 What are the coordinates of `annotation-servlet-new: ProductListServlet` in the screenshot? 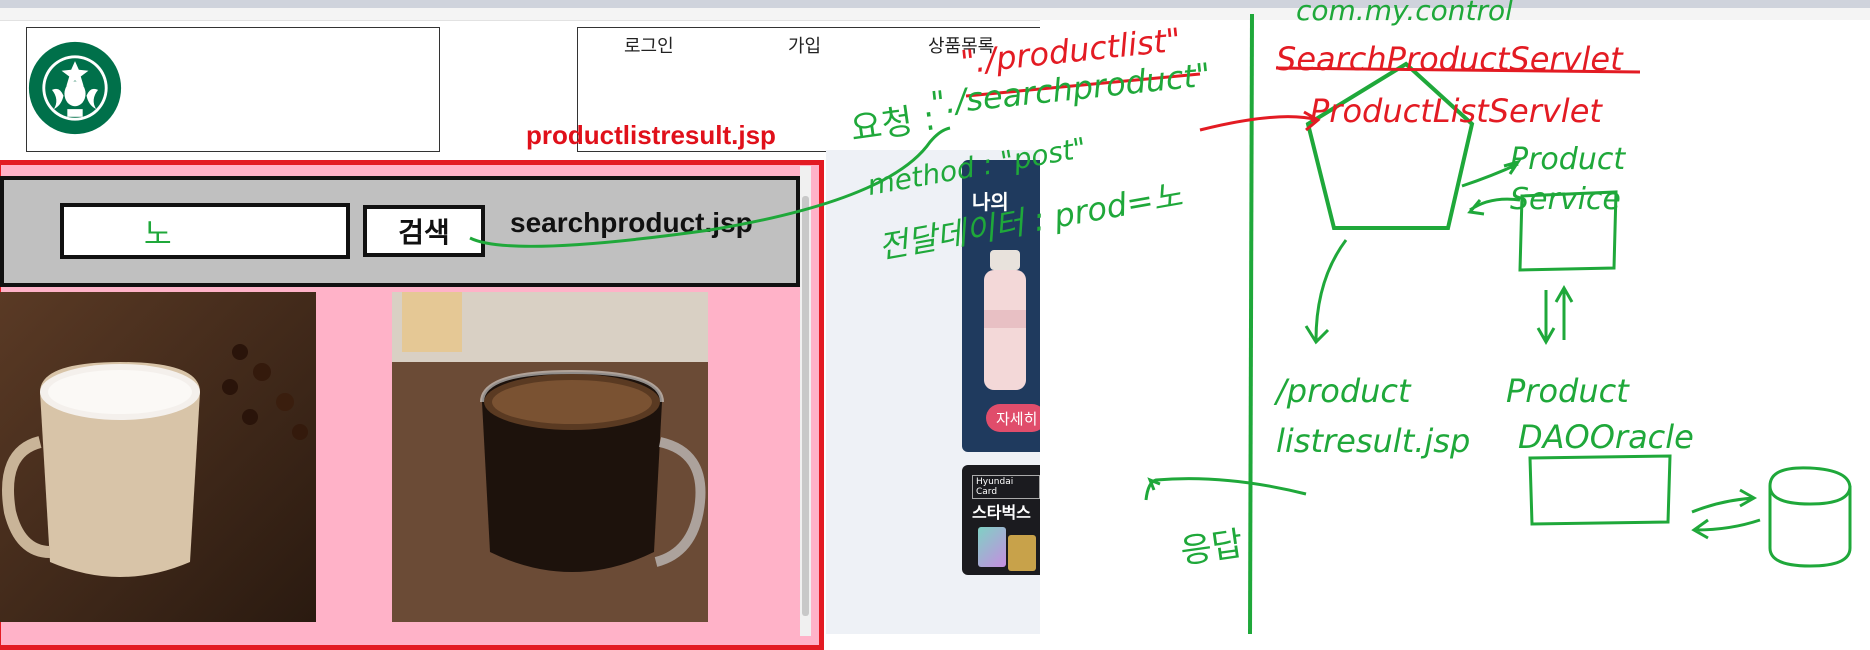 It's located at (1456, 111).